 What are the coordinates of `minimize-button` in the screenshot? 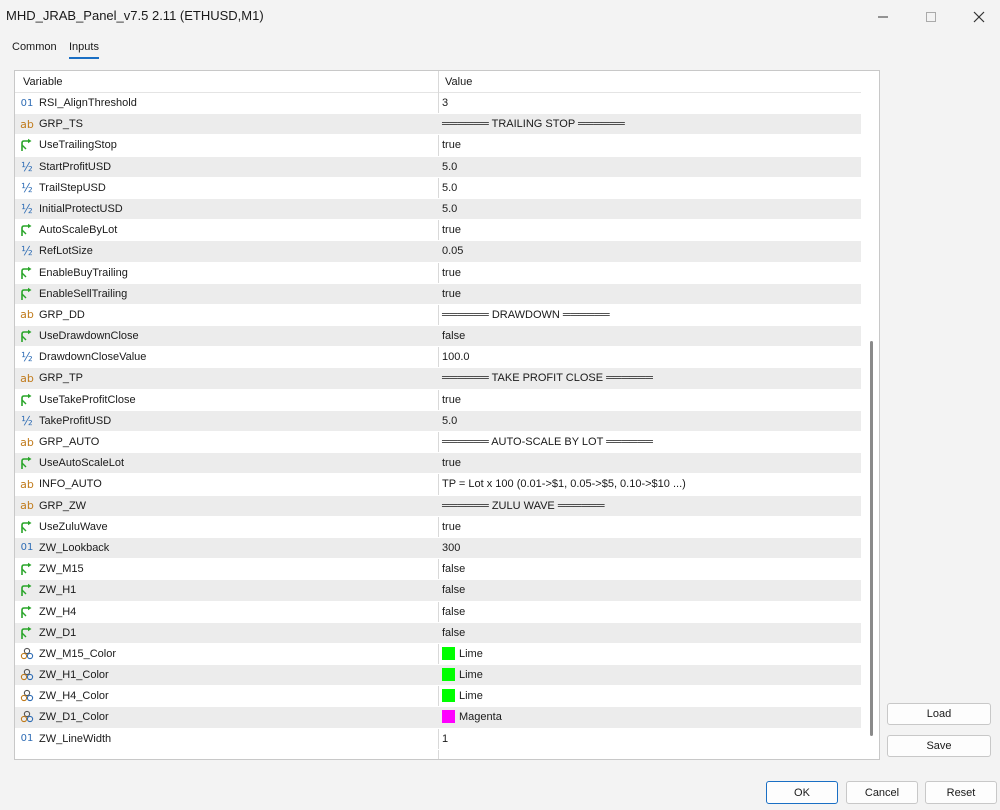 It's located at (883, 17).